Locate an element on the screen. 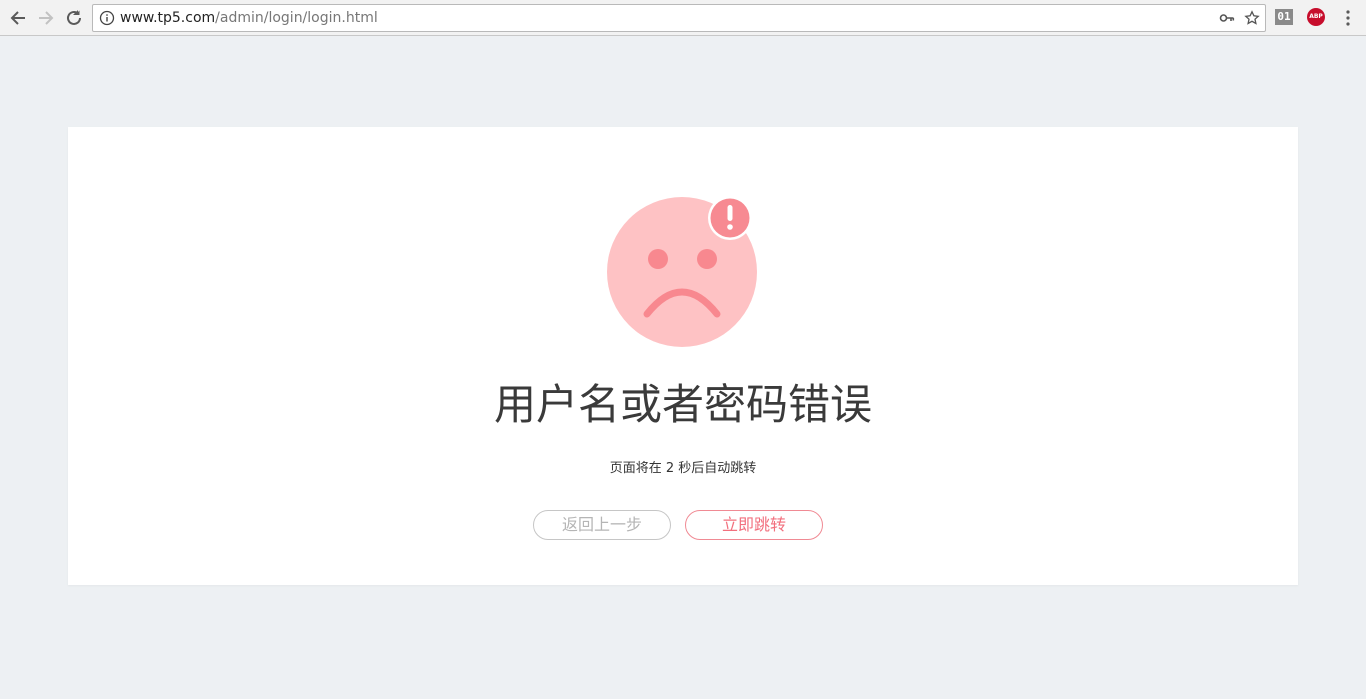 This screenshot has width=1366, height=699. key-icon is located at coordinates (1227, 18).